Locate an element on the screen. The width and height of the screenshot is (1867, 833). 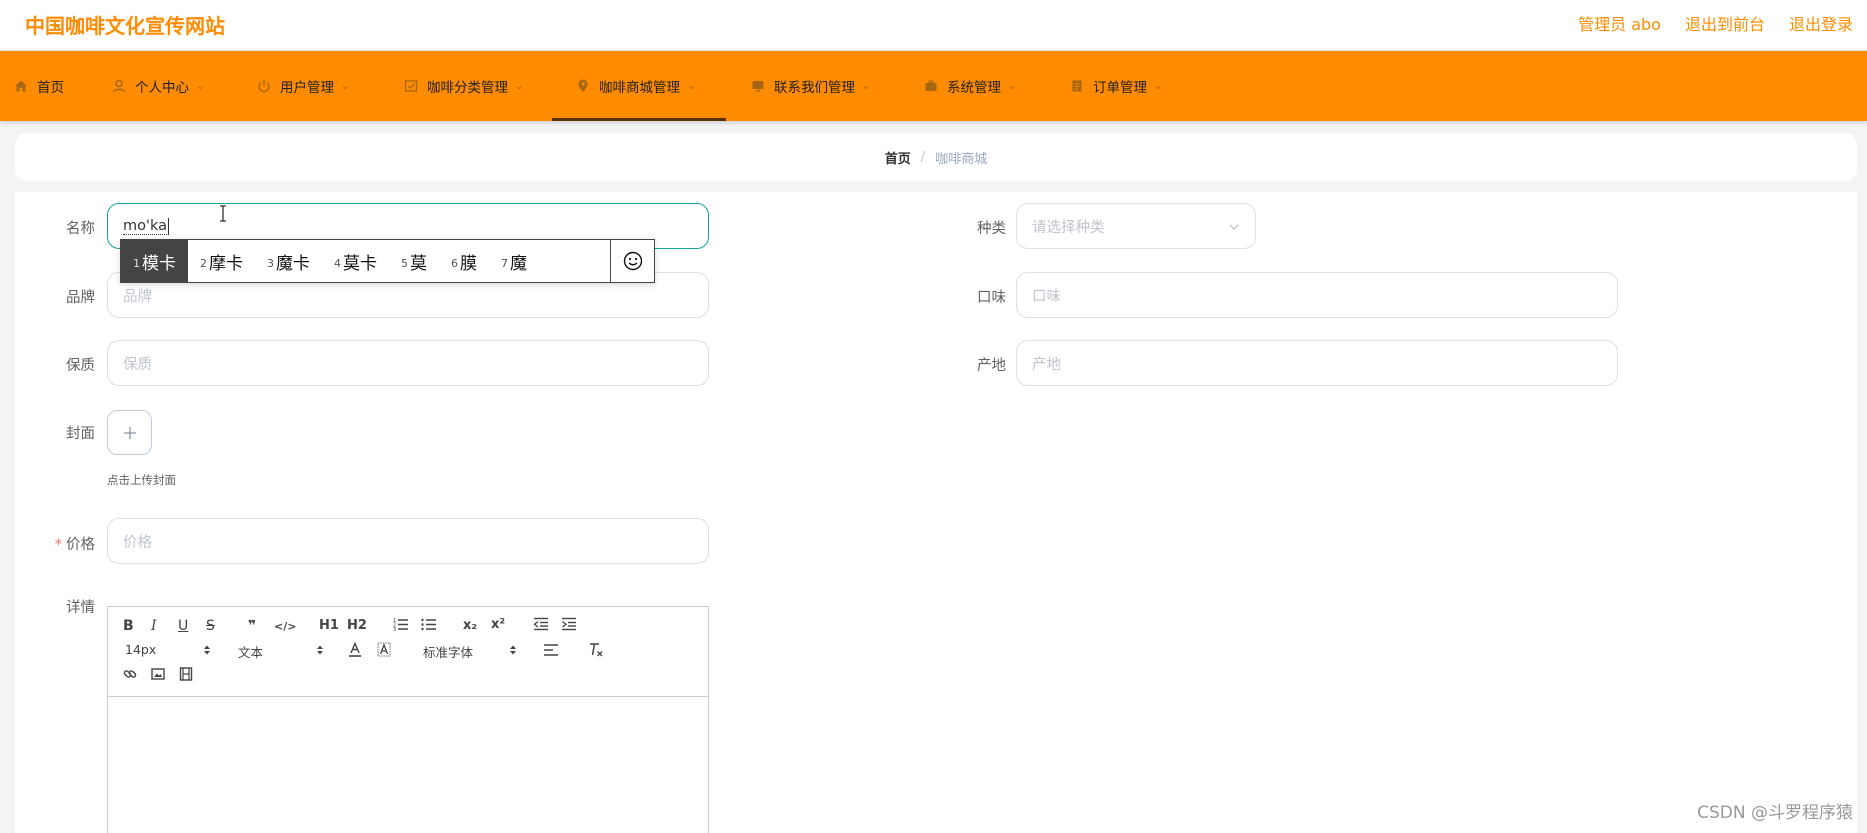
nav-item-system-management: 系统管理 ⌄ is located at coordinates (970, 86).